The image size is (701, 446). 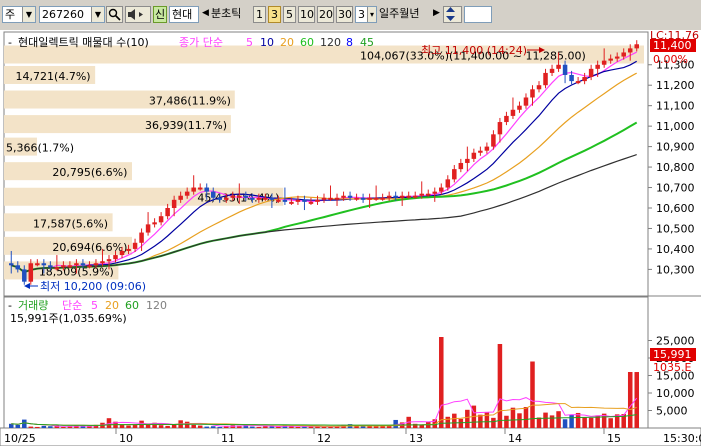 I want to click on interval-select: 3 ▾, so click(x=366, y=14).